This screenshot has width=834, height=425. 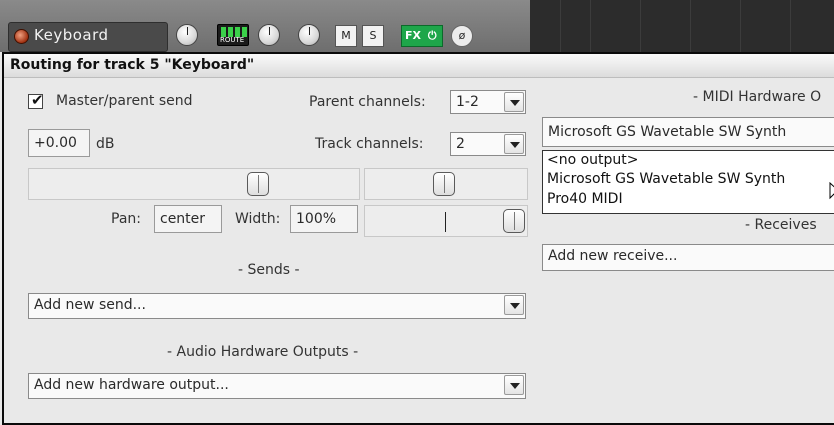 What do you see at coordinates (488, 144) in the screenshot?
I see `track-channels-select: 2` at bounding box center [488, 144].